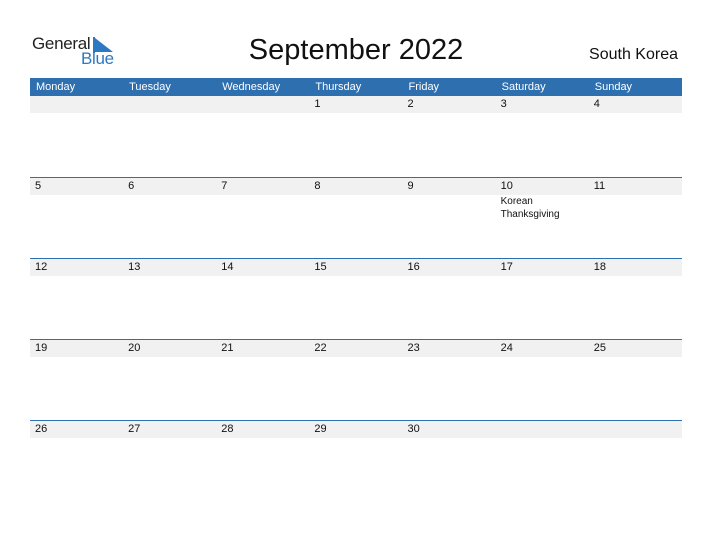 The image size is (712, 550). I want to click on date-cell: 2, so click(410, 104).